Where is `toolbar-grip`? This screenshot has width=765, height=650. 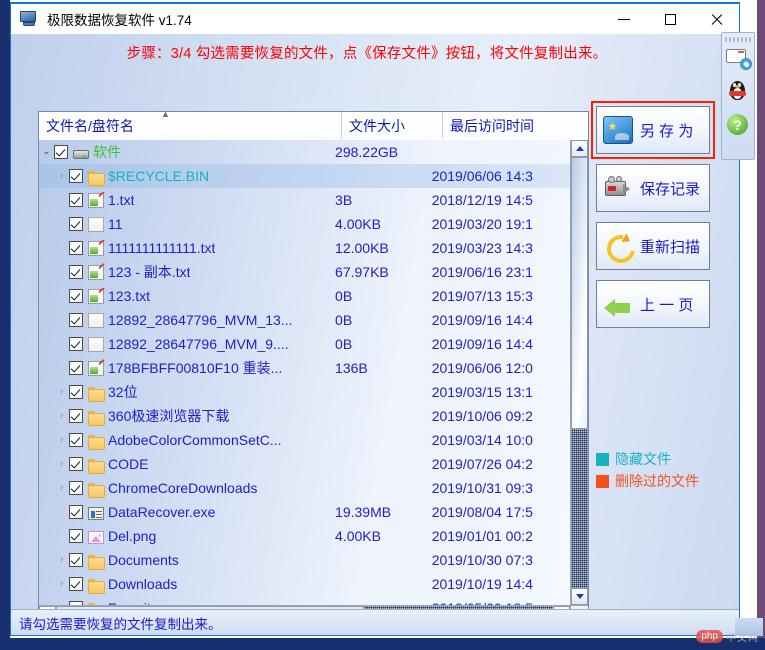 toolbar-grip is located at coordinates (738, 39).